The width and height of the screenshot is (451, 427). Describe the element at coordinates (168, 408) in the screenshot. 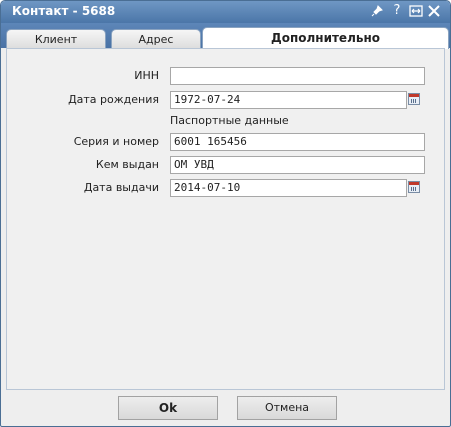

I see `ok-button: Ok` at that location.